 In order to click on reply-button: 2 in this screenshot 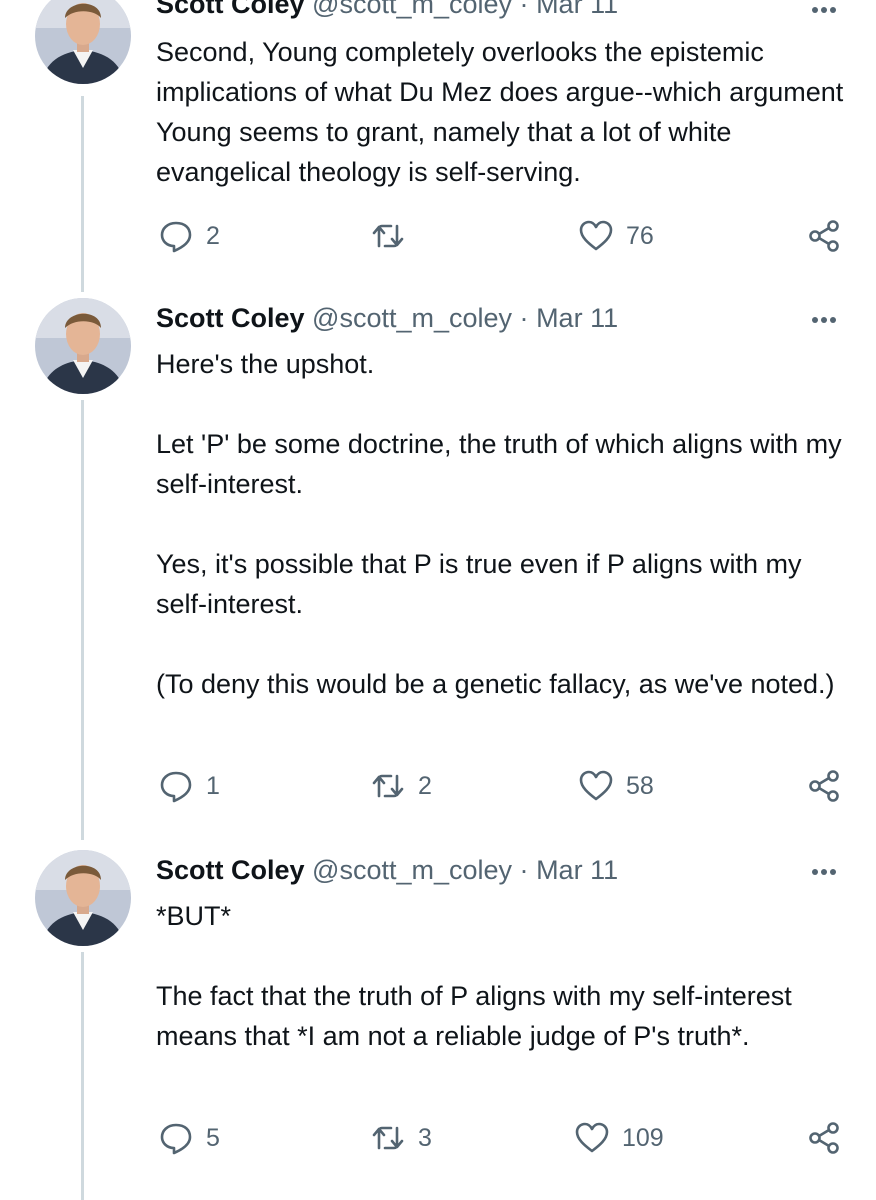, I will do `click(189, 236)`.